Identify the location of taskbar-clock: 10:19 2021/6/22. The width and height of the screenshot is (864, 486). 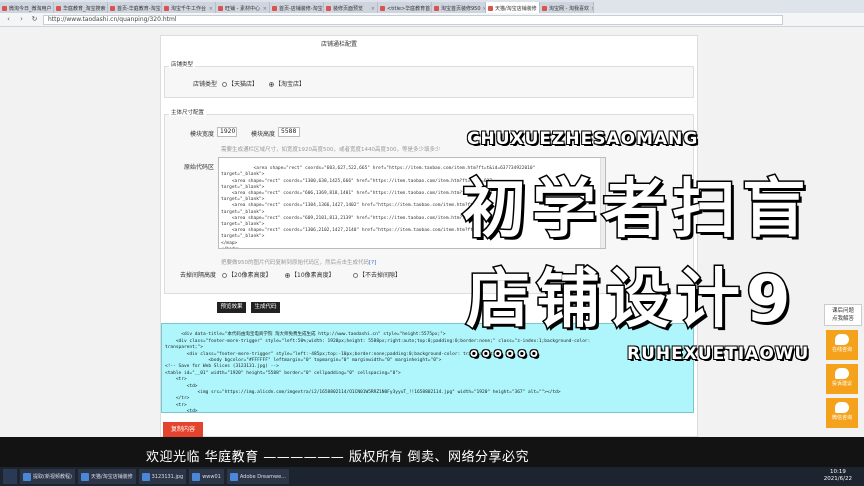
(837, 475).